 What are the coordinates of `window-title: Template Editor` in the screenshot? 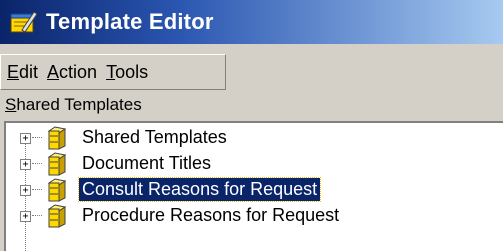 It's located at (130, 21).